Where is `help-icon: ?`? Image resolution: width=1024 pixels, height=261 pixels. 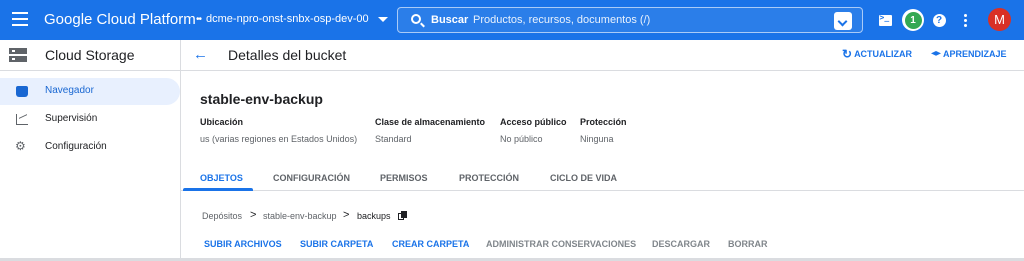 help-icon: ? is located at coordinates (939, 20).